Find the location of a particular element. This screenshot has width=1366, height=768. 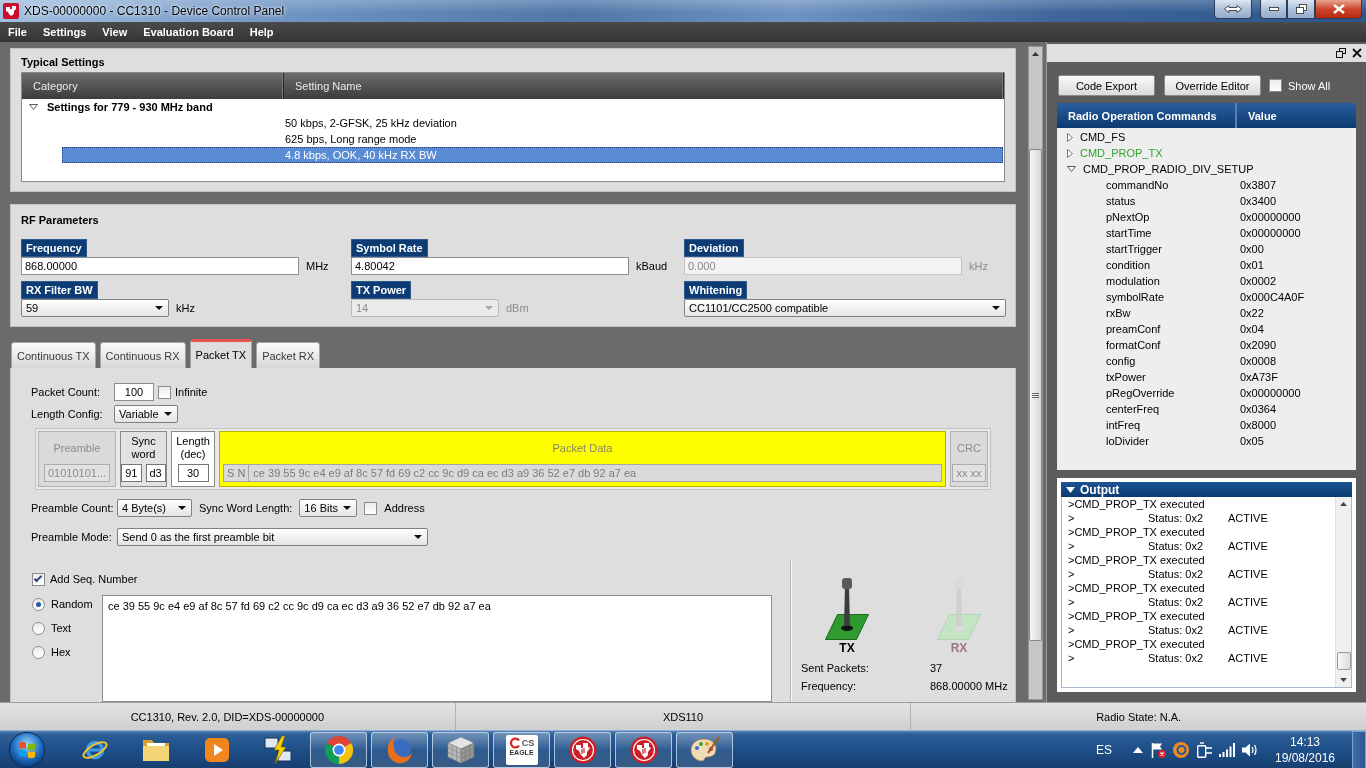

parameter-name: startTrigger is located at coordinates (1134, 249).